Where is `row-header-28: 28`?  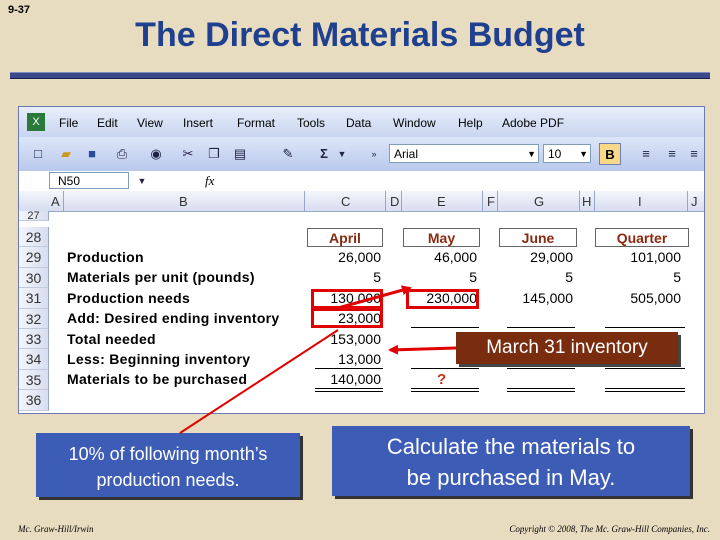
row-header-28: 28 is located at coordinates (34, 237).